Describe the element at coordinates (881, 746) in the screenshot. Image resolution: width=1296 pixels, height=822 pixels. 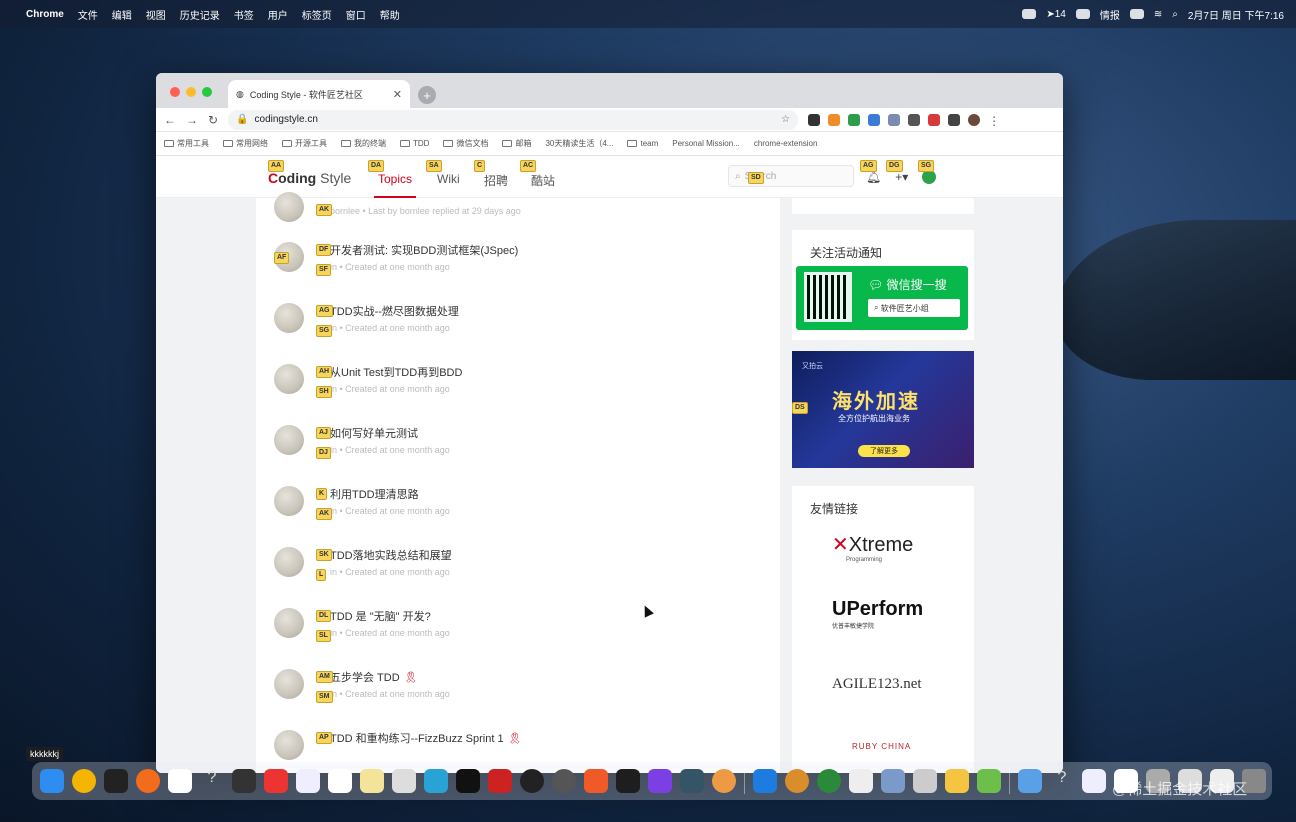
I see `partner-rubychina-logo: RUBY CHINA` at that location.